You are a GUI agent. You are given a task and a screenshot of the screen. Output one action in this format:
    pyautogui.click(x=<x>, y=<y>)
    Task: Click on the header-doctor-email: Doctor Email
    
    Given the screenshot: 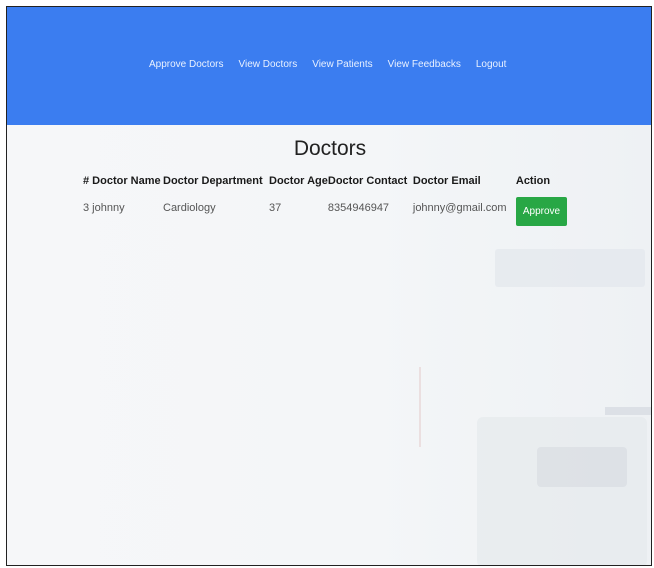 What is the action you would take?
    pyautogui.click(x=446, y=181)
    